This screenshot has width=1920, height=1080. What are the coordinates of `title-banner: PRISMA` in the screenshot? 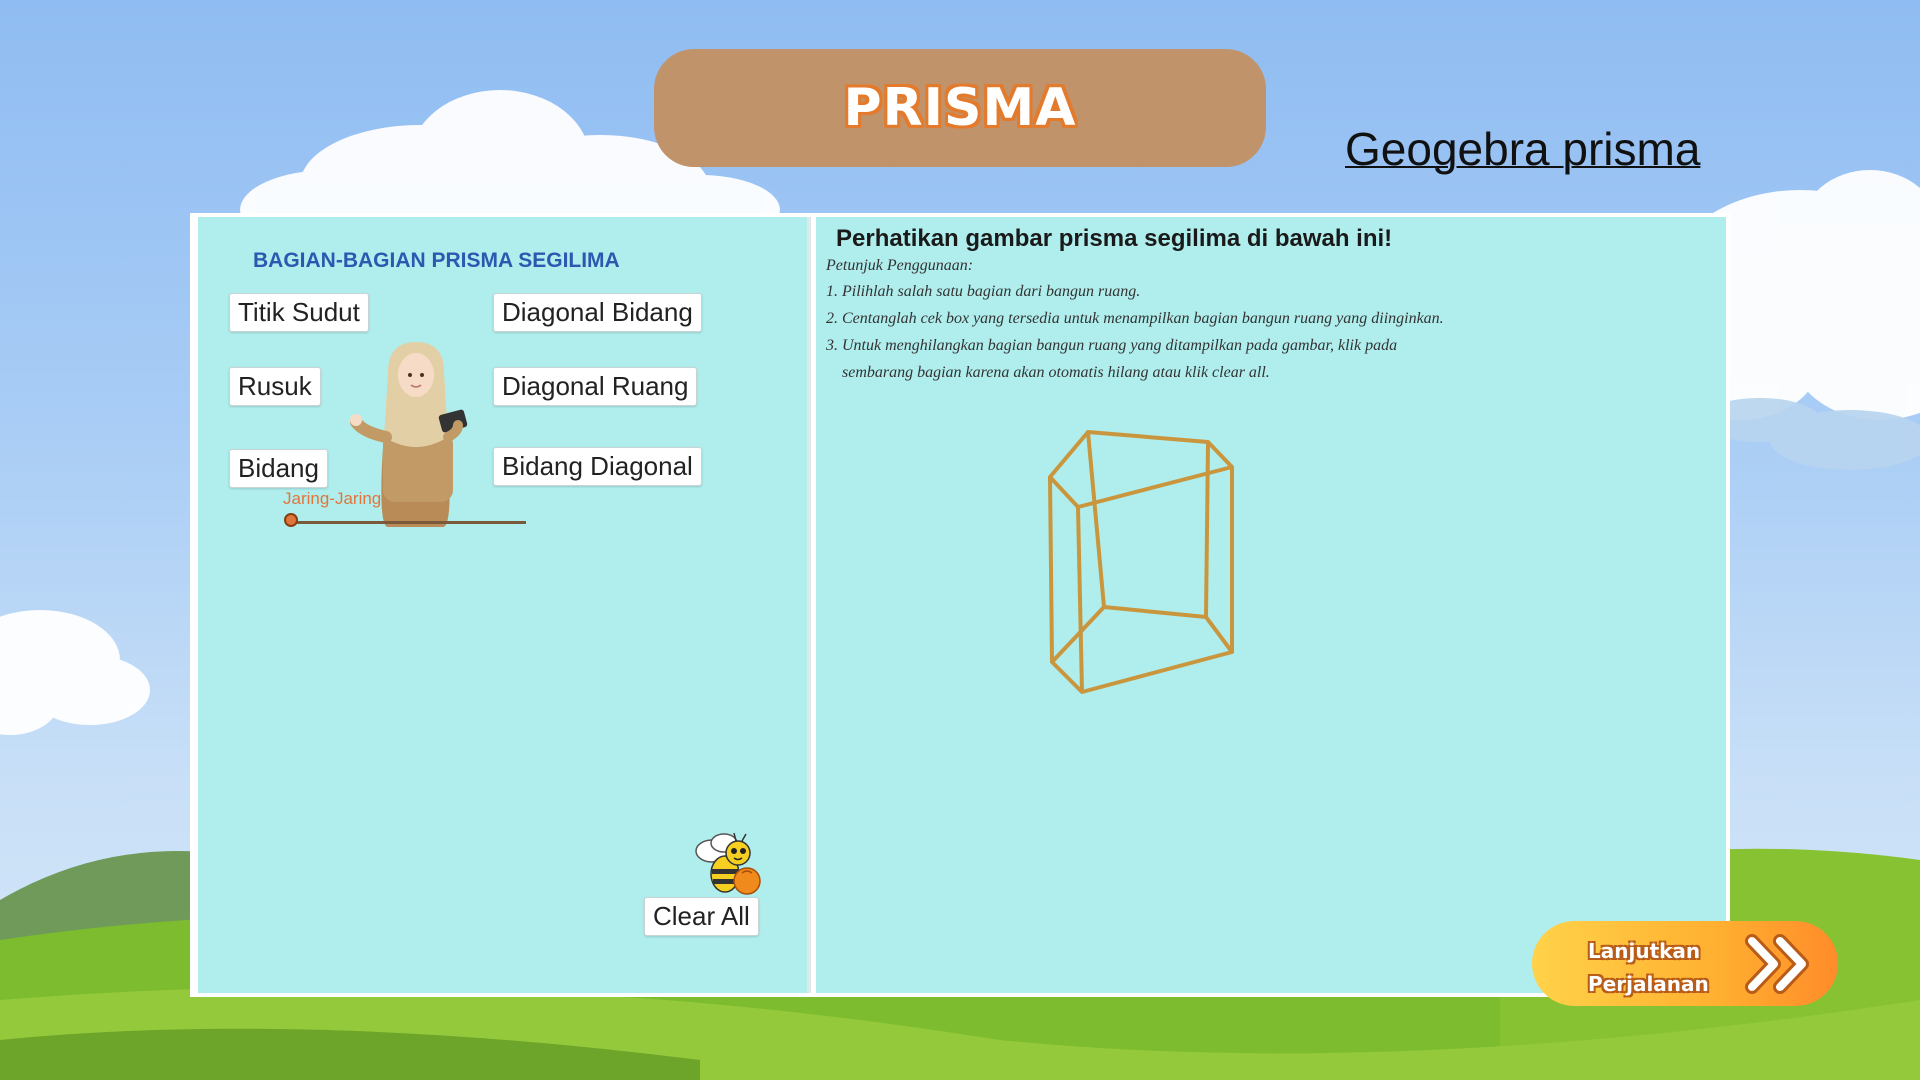 It's located at (960, 108).